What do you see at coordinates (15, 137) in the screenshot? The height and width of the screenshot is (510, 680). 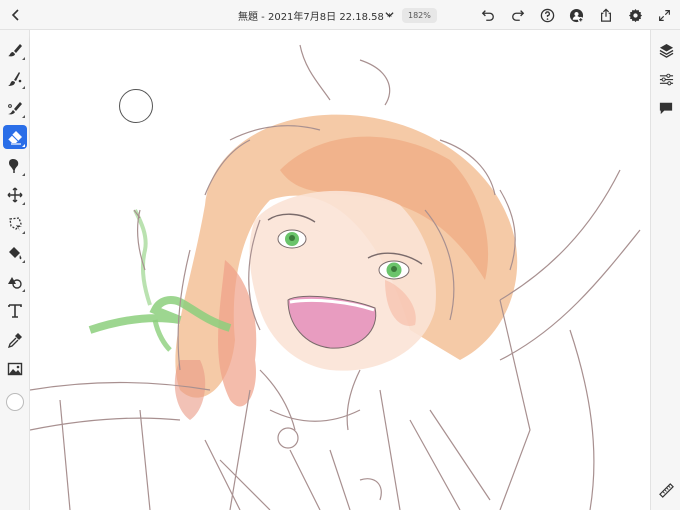 I see `eraser-icon` at bounding box center [15, 137].